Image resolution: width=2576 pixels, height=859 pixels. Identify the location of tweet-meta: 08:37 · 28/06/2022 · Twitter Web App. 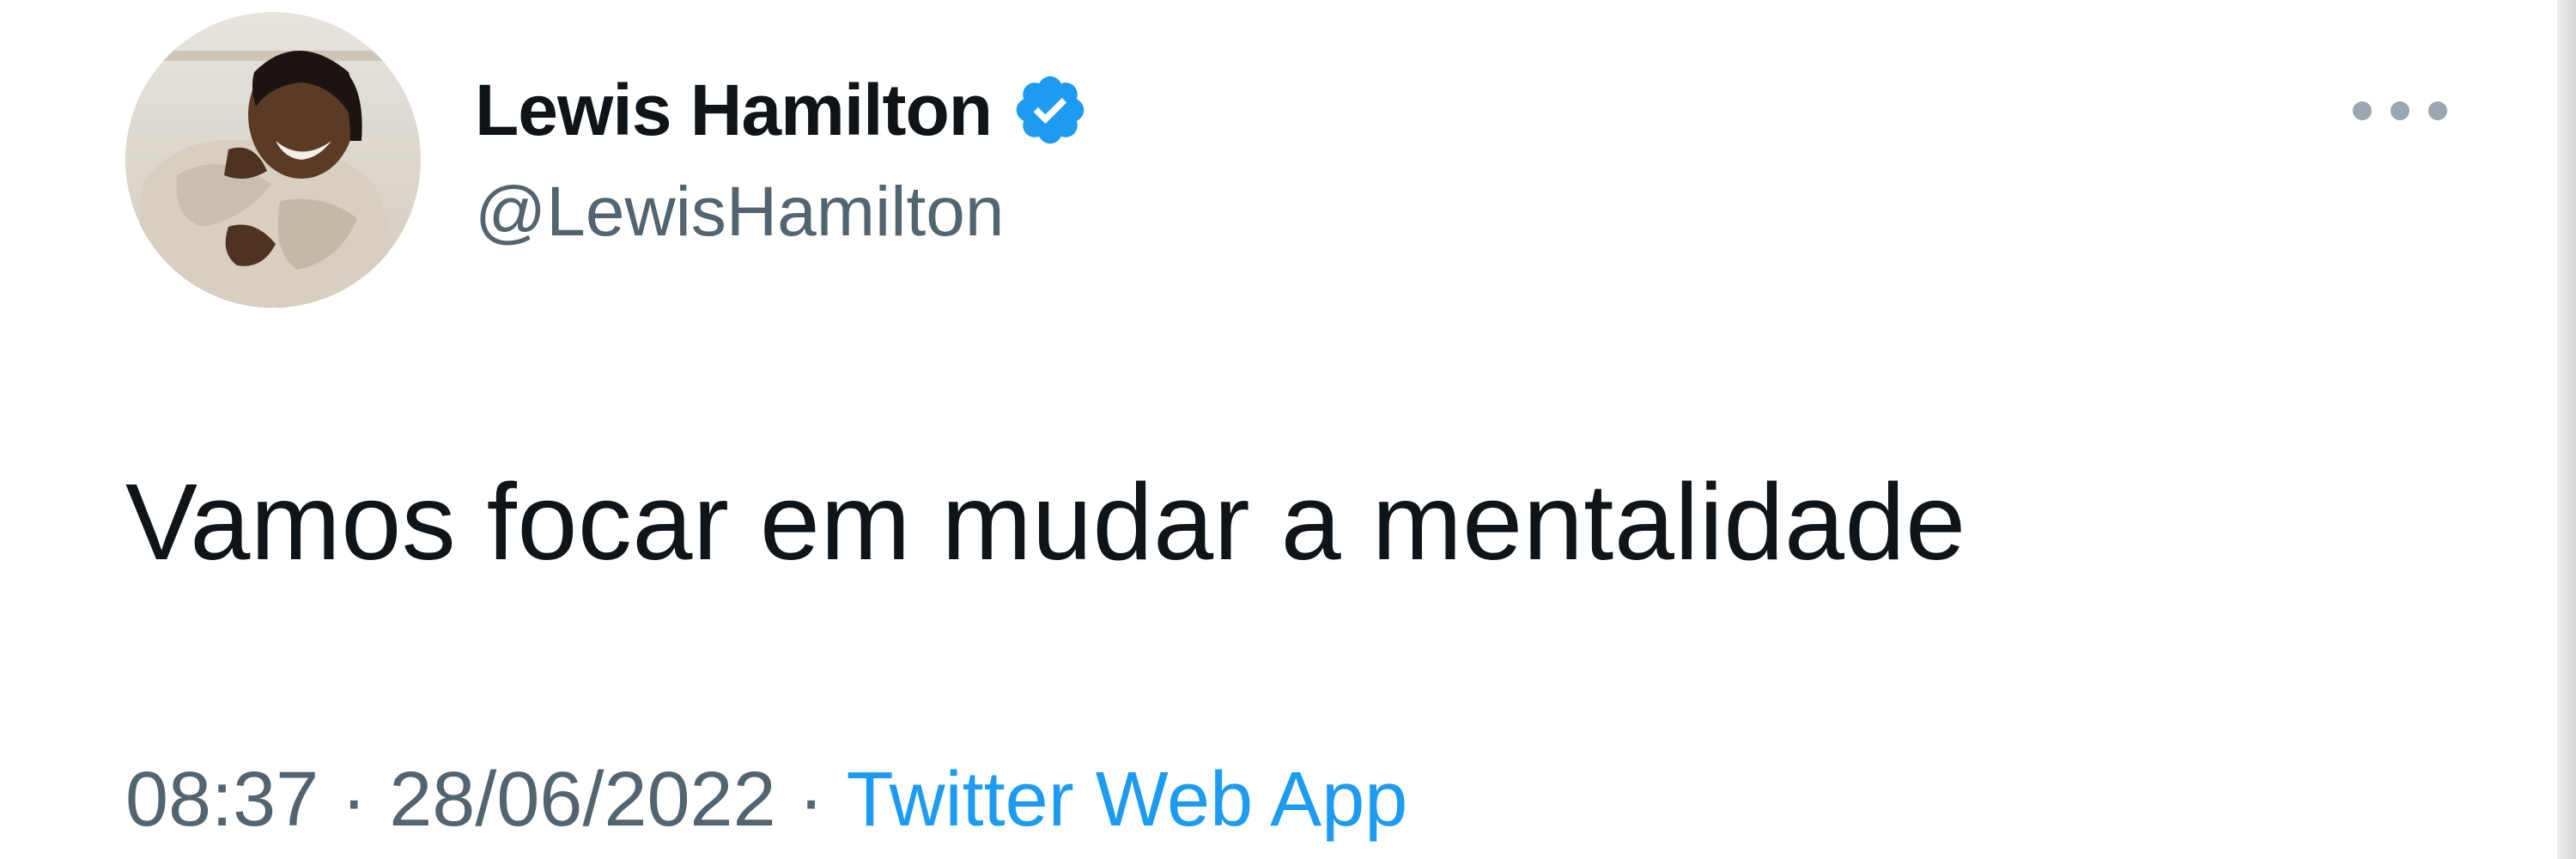
(766, 800).